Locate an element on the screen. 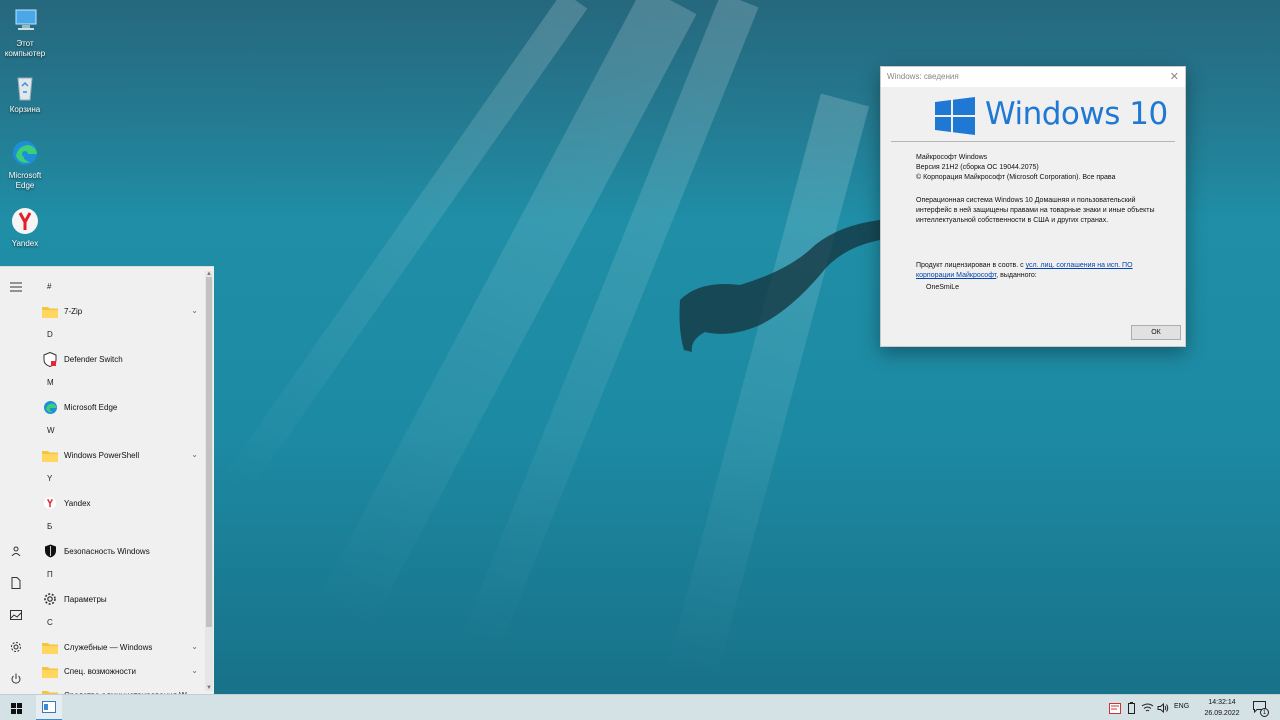  section-header: D is located at coordinates (118, 335).